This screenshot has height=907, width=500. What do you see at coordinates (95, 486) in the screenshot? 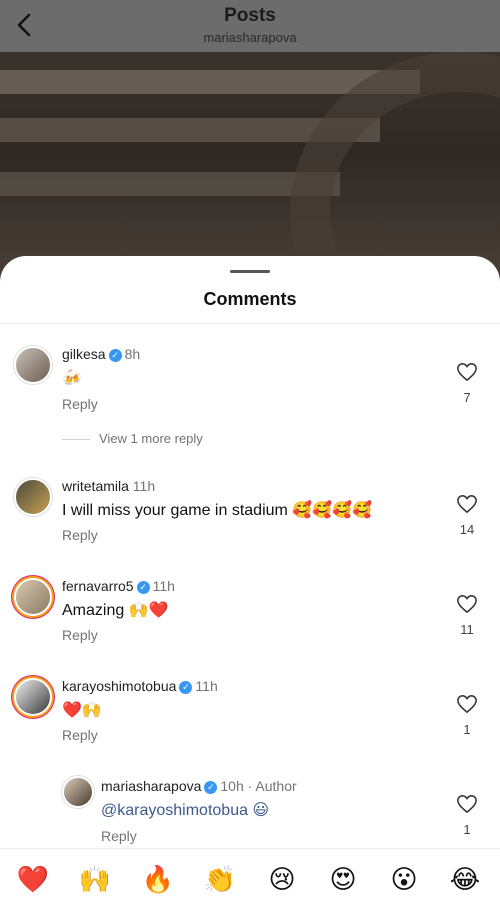
I see `comment-username: writetamila` at bounding box center [95, 486].